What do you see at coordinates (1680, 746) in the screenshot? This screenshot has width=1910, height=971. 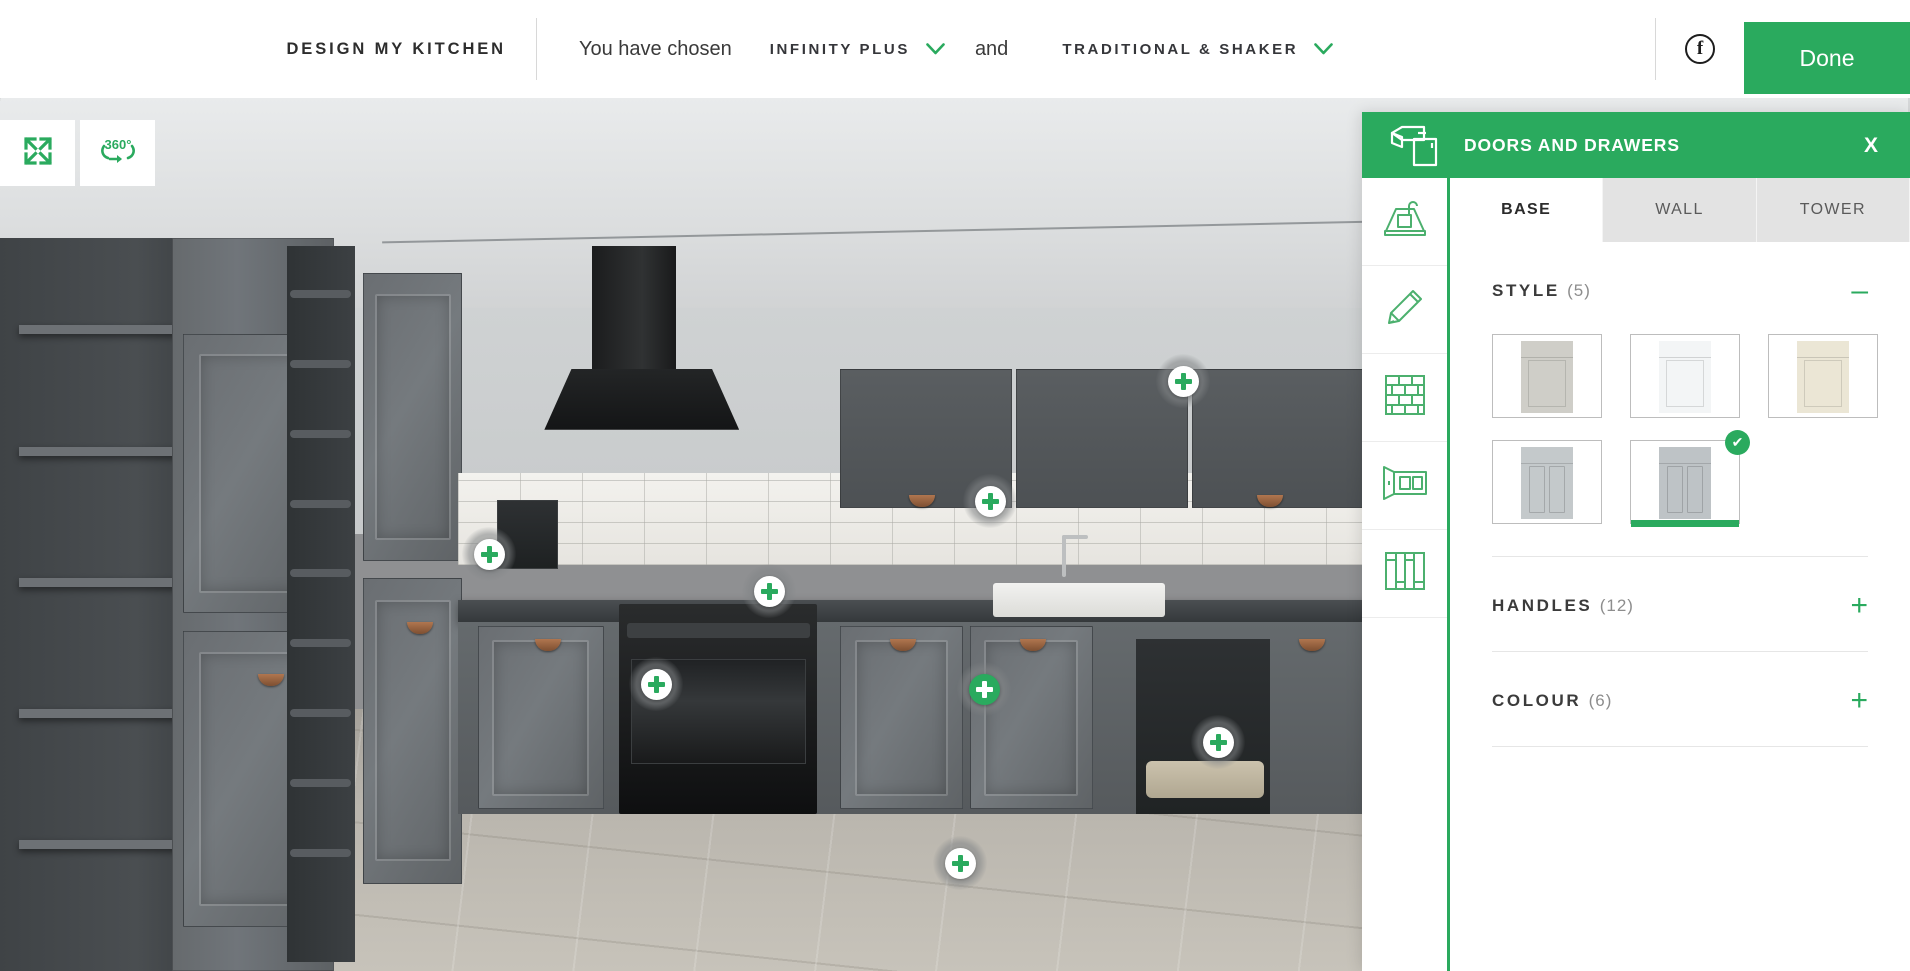 I see `section-divider` at bounding box center [1680, 746].